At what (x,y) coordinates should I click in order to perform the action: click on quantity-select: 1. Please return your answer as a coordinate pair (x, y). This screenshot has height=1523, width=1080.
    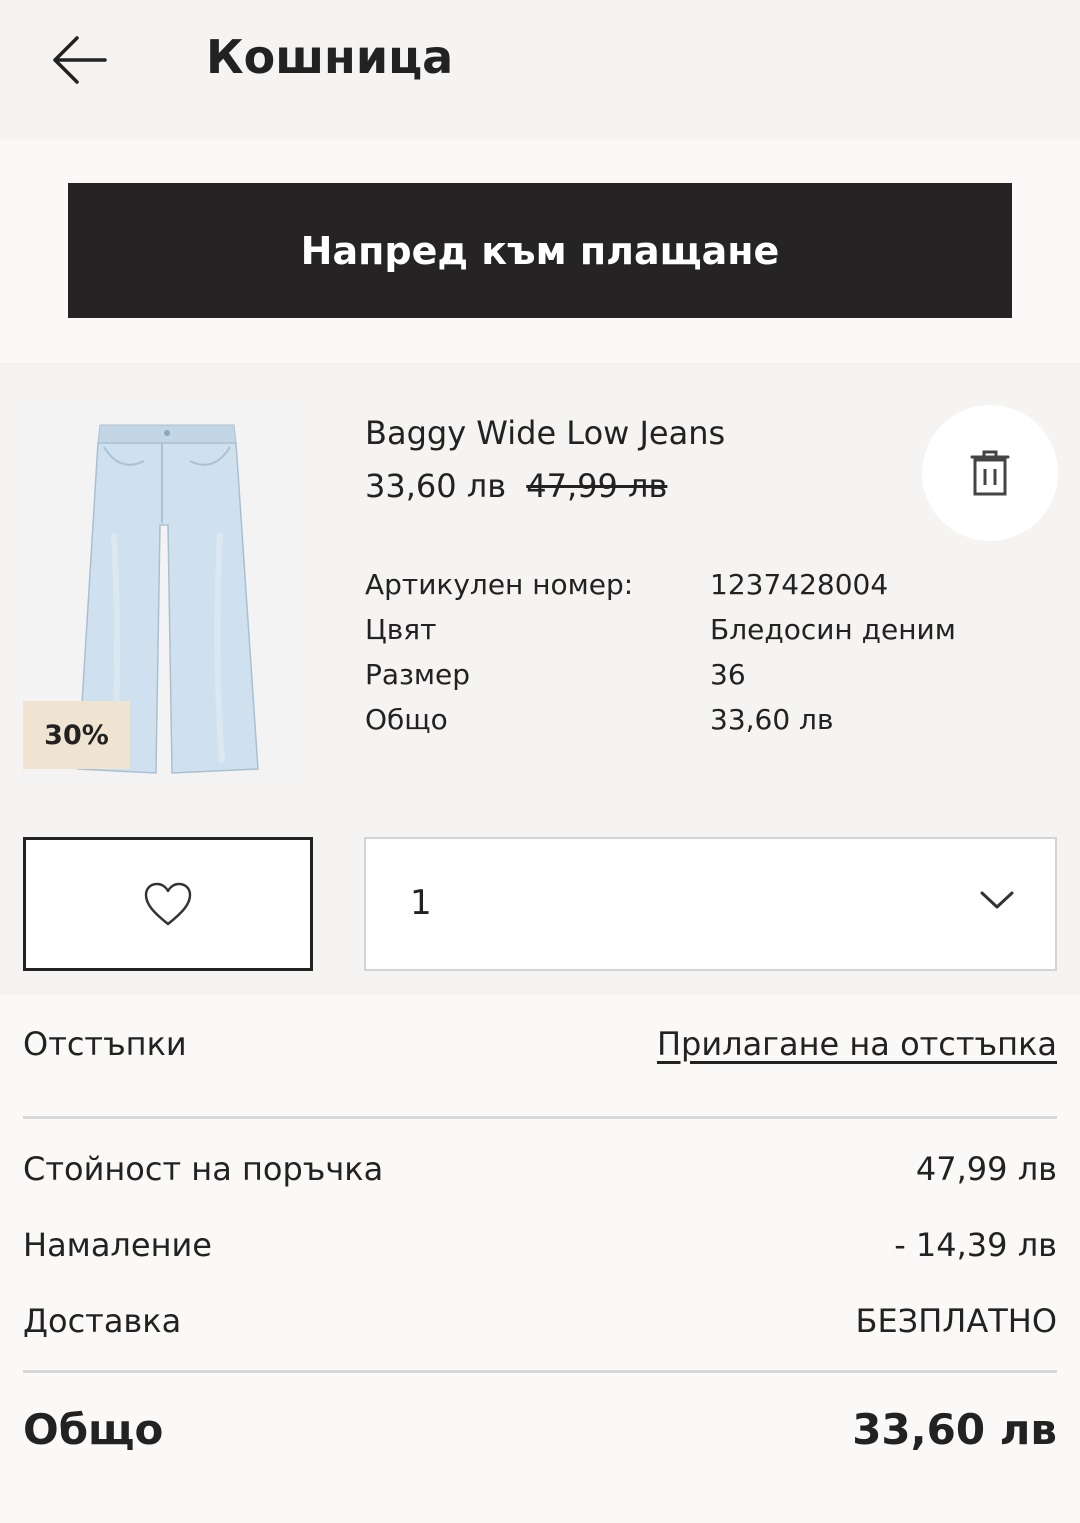
    Looking at the image, I should click on (710, 904).